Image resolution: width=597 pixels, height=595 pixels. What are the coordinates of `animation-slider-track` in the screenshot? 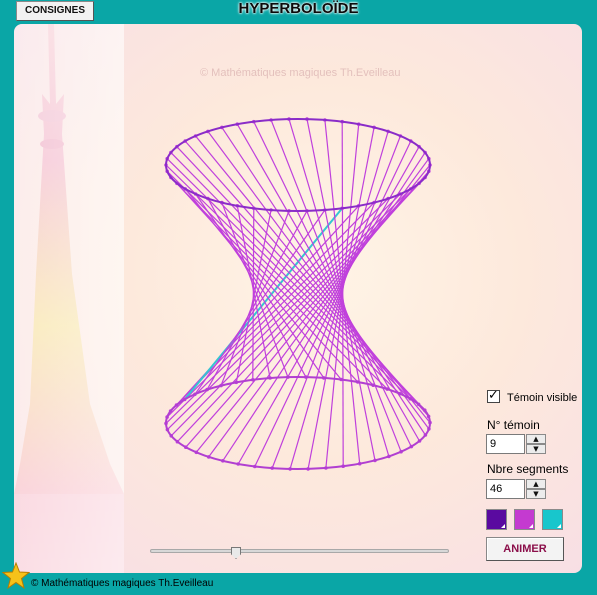 It's located at (299, 551).